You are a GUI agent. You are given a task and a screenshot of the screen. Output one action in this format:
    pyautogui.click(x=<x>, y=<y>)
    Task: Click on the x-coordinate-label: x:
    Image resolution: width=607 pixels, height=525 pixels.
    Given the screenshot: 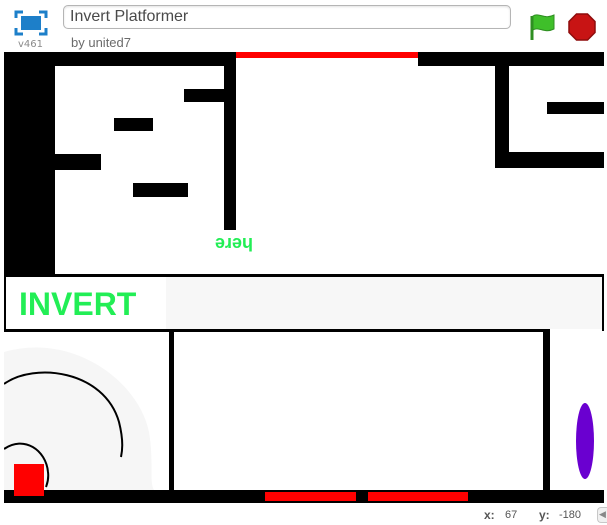 What is the action you would take?
    pyautogui.click(x=489, y=515)
    